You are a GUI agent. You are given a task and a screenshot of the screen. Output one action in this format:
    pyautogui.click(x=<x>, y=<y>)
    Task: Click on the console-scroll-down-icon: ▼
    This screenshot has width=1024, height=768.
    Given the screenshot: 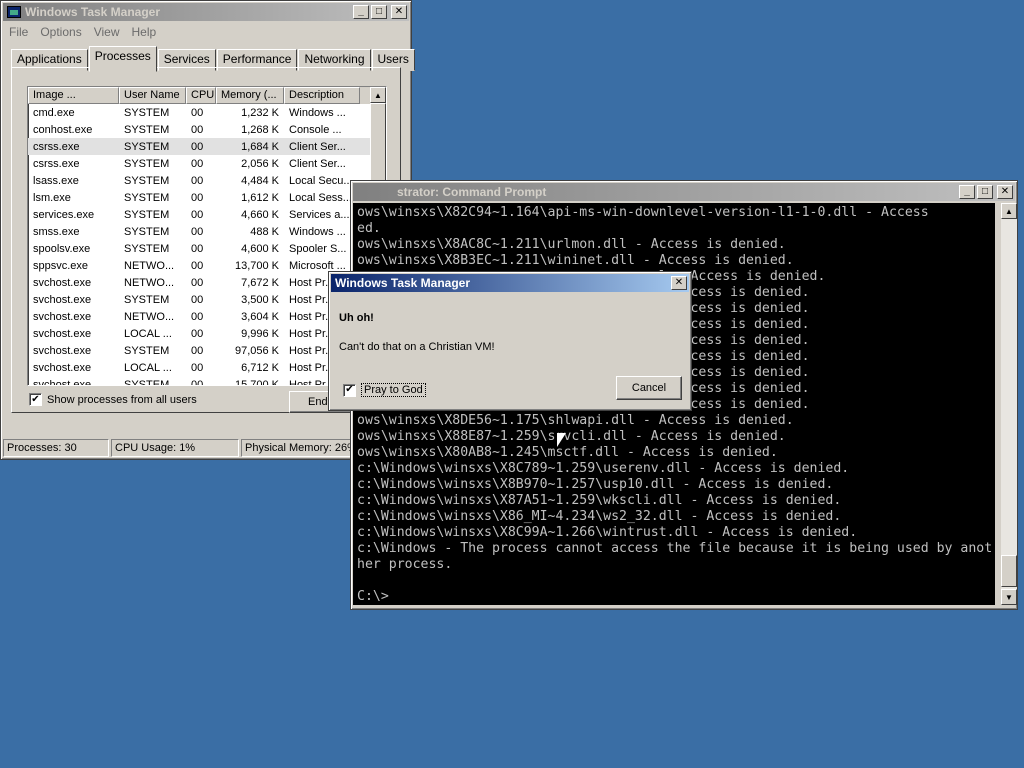 What is the action you would take?
    pyautogui.click(x=1009, y=597)
    